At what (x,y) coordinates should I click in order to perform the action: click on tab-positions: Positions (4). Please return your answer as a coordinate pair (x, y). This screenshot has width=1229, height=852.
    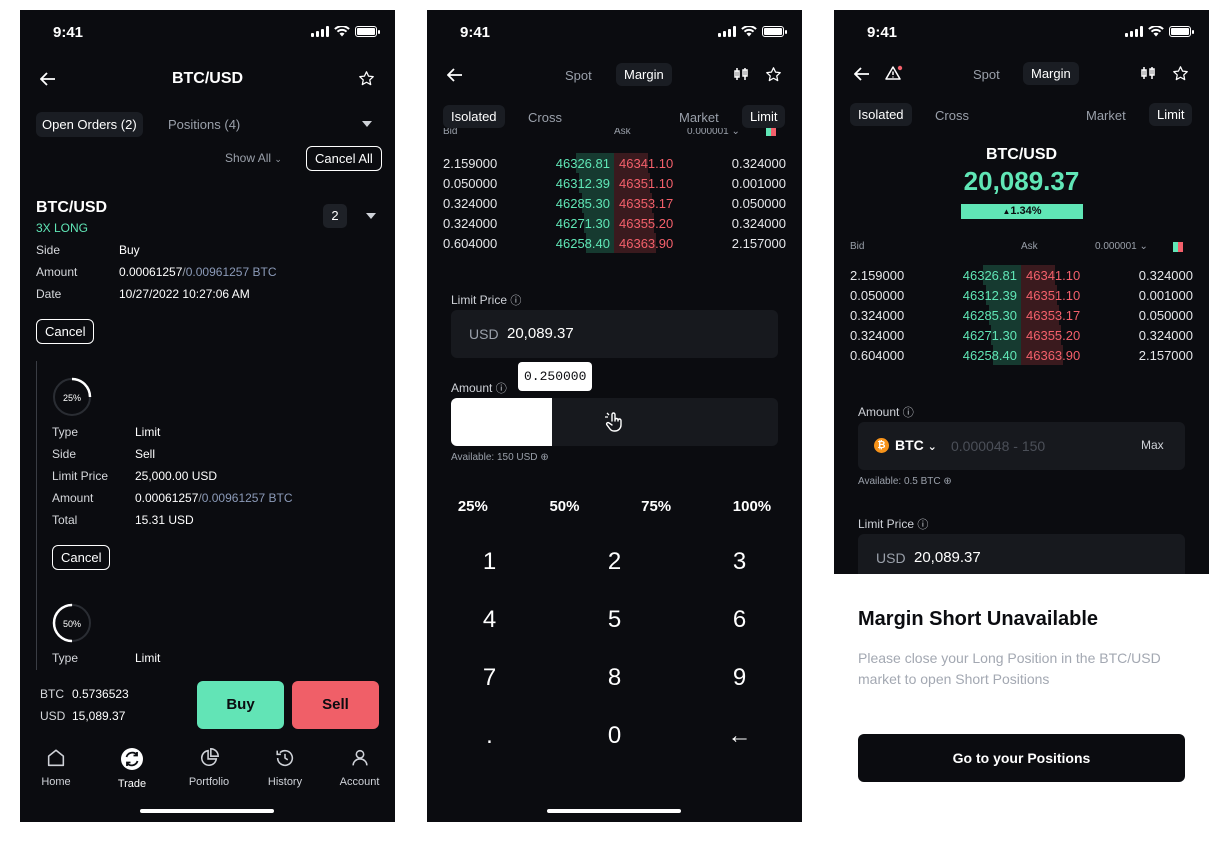
    Looking at the image, I should click on (204, 124).